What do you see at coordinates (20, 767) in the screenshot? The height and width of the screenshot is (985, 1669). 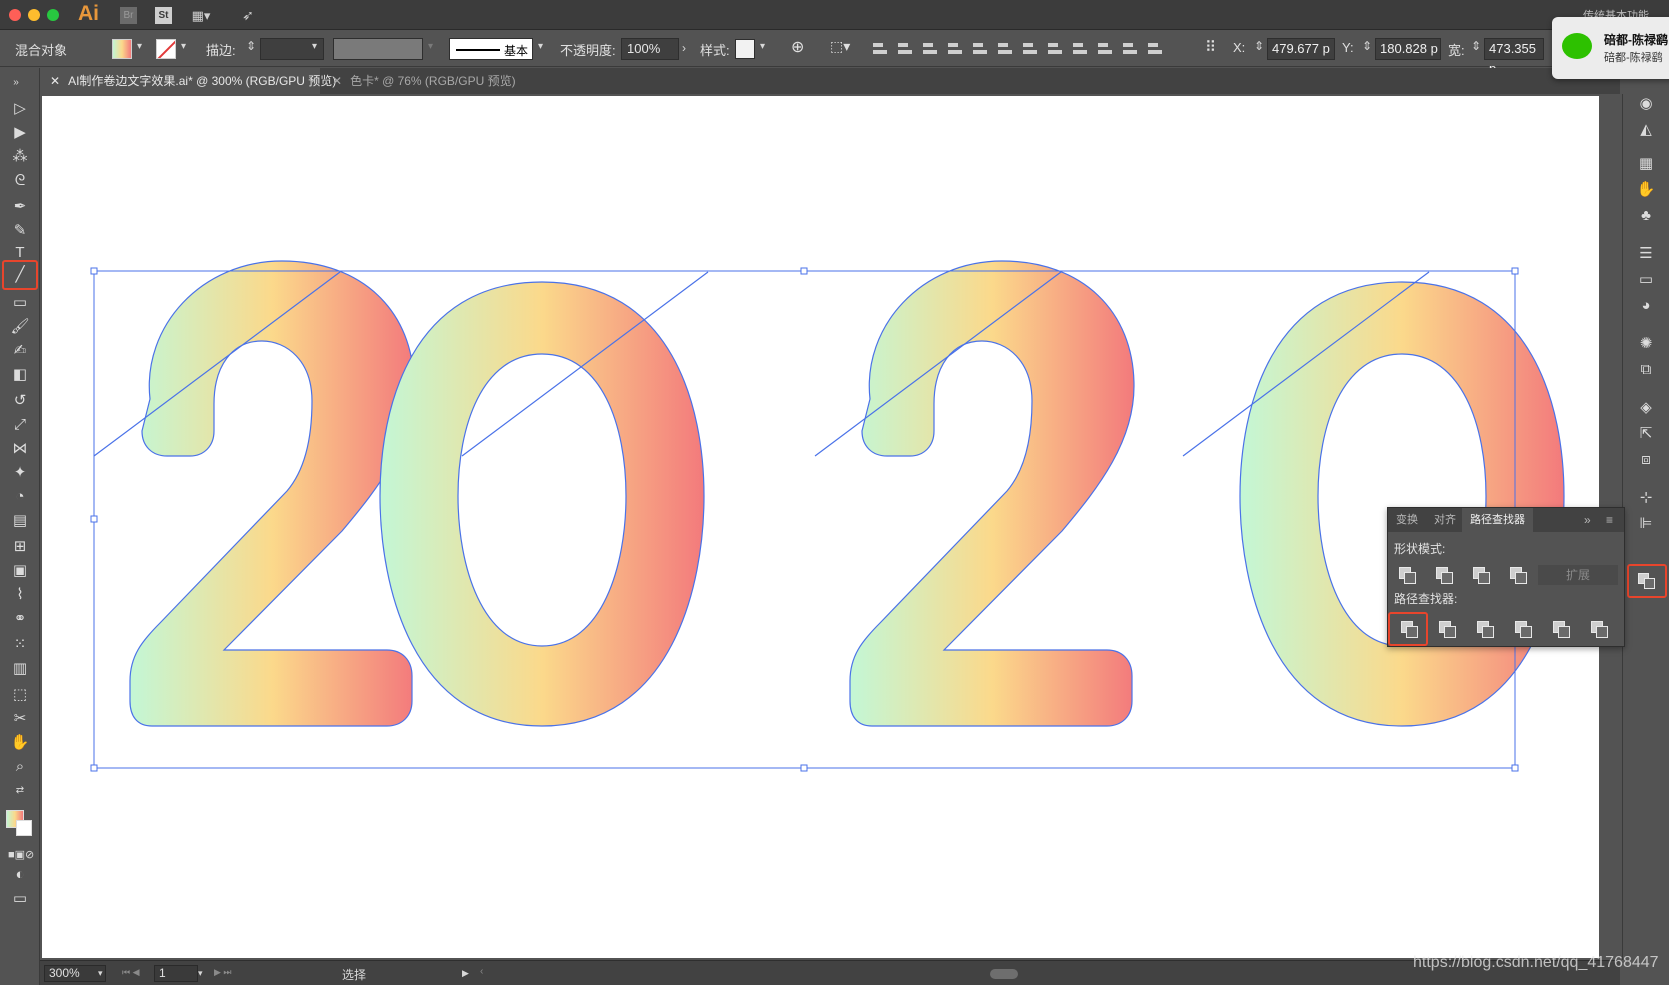 I see `zoom-tool-icon: ⌕` at bounding box center [20, 767].